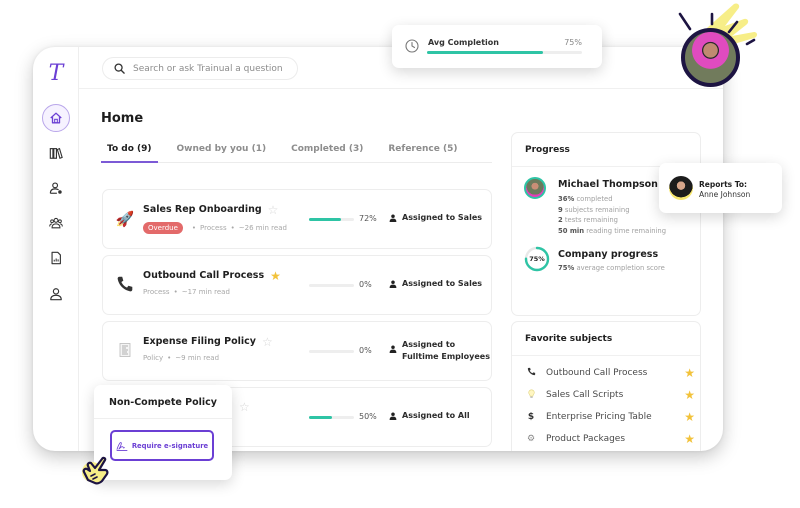  What do you see at coordinates (222, 153) in the screenshot?
I see `tab-owned-by-you: Owned by you (1)` at bounding box center [222, 153].